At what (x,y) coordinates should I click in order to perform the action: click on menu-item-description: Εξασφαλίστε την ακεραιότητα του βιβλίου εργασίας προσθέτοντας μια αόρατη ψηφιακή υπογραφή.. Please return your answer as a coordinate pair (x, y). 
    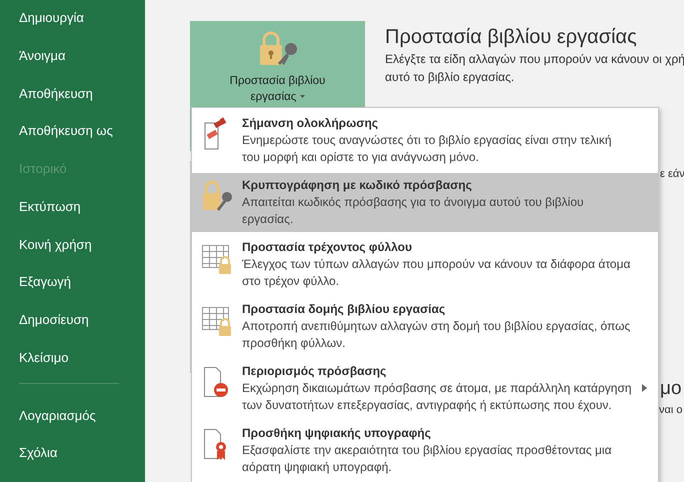
    Looking at the image, I should click on (427, 459).